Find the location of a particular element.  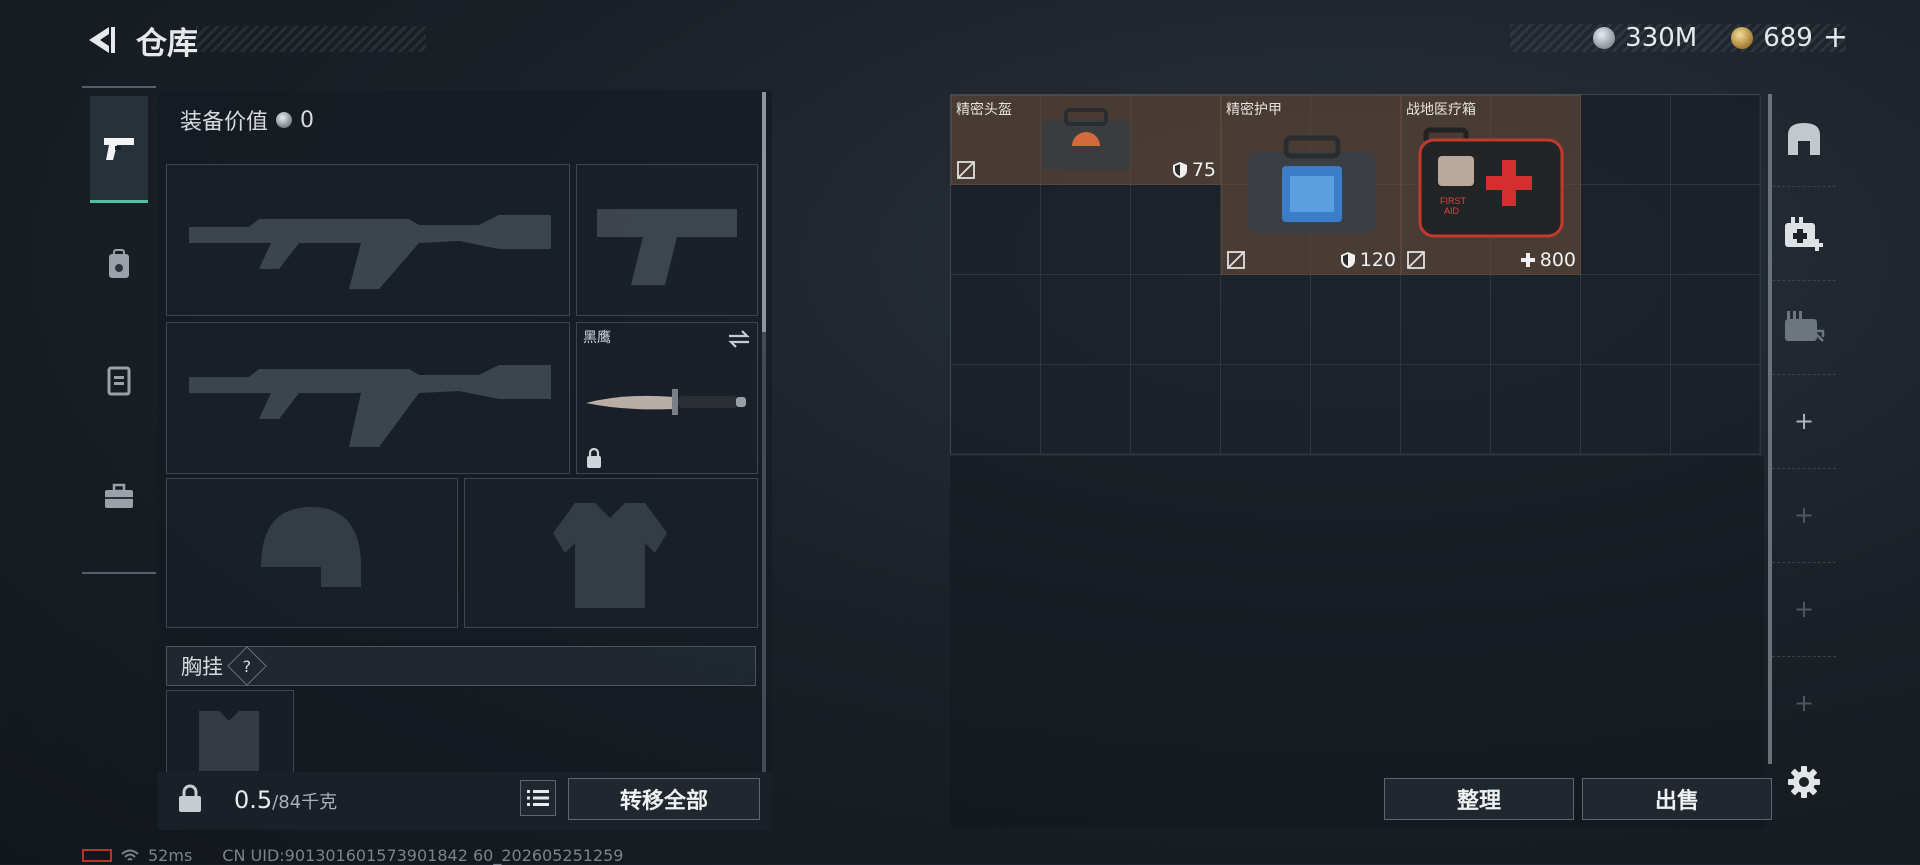

battery-icon is located at coordinates (97, 855).